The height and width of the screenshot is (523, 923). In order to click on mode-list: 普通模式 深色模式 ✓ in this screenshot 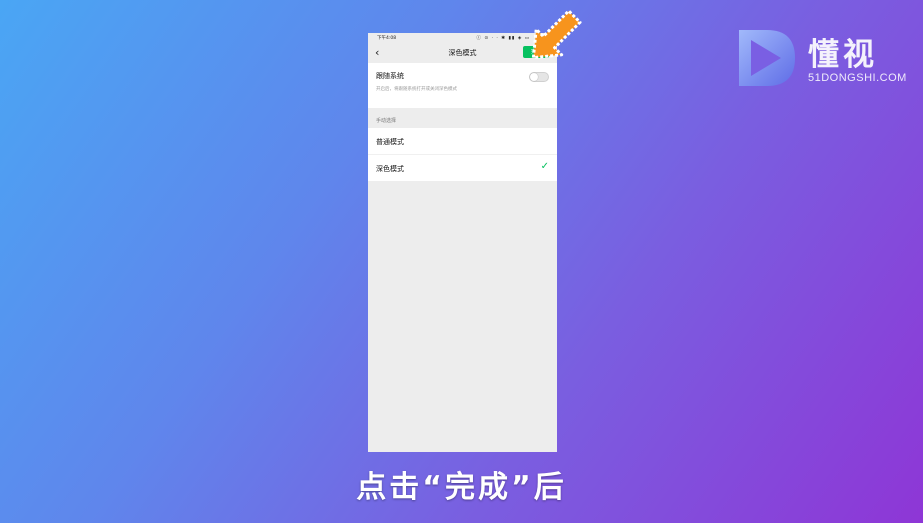, I will do `click(462, 154)`.